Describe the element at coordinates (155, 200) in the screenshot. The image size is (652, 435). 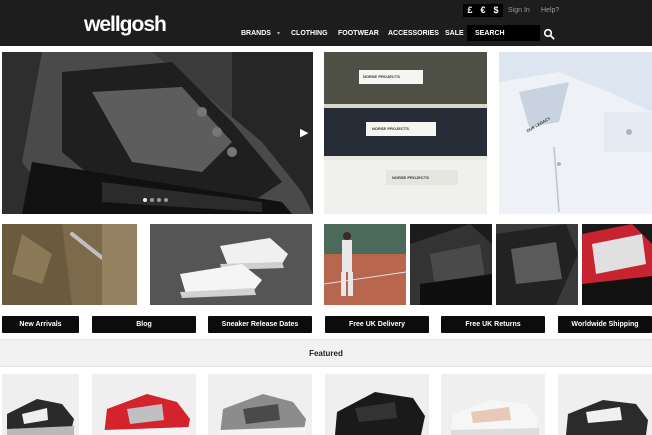
I see `slider-pagination` at that location.